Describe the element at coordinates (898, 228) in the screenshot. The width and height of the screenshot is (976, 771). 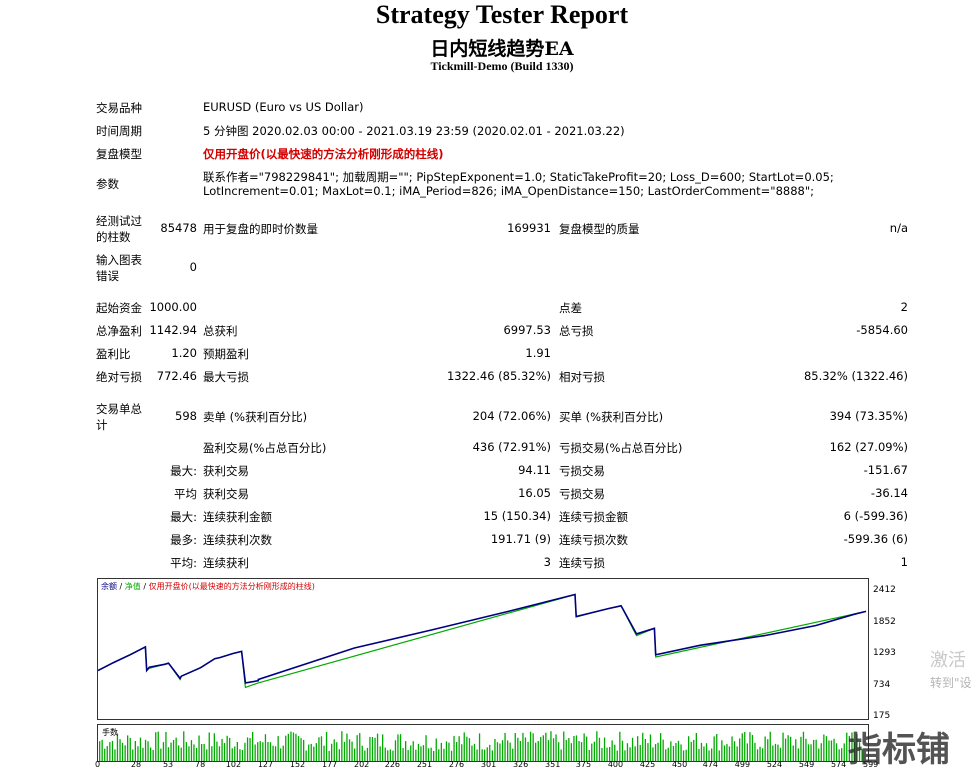
I see `quality-value: n/a` at that location.